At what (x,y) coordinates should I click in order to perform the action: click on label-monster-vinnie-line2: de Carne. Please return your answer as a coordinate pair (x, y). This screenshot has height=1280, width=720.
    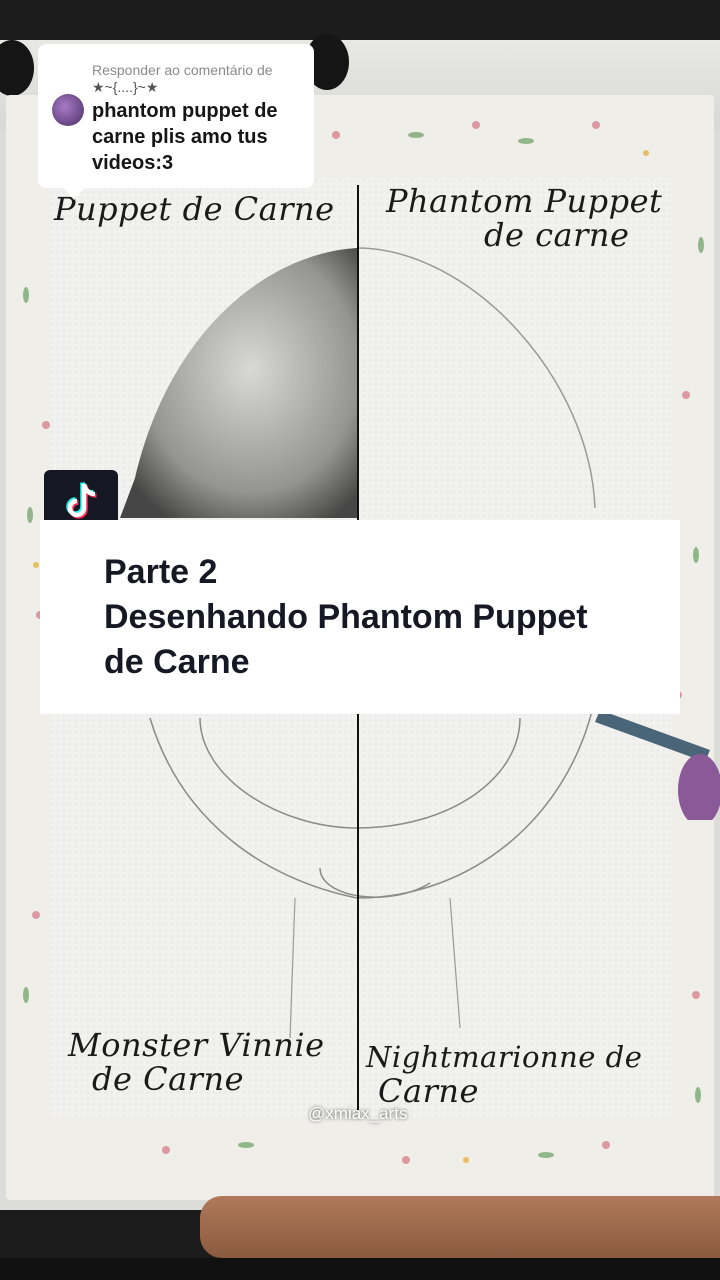
    Looking at the image, I should click on (168, 1079).